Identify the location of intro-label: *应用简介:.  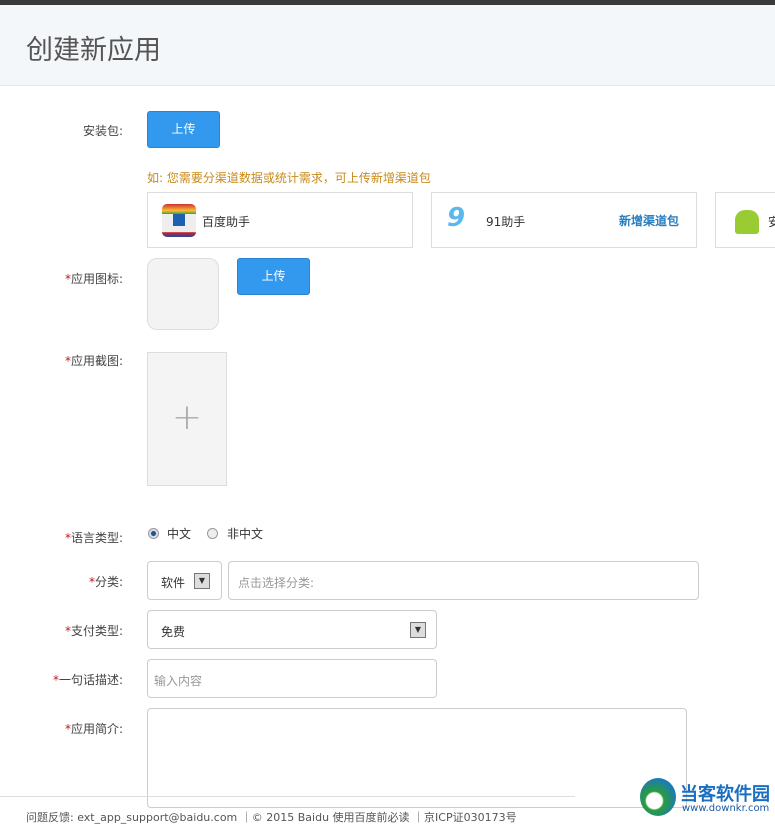
(93, 729).